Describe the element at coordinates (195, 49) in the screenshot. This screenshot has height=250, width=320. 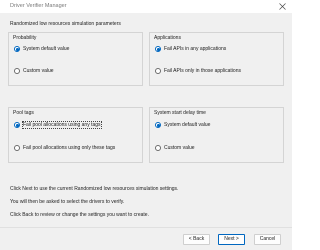
I see `radio-label: Fail APIs in any applications` at that location.